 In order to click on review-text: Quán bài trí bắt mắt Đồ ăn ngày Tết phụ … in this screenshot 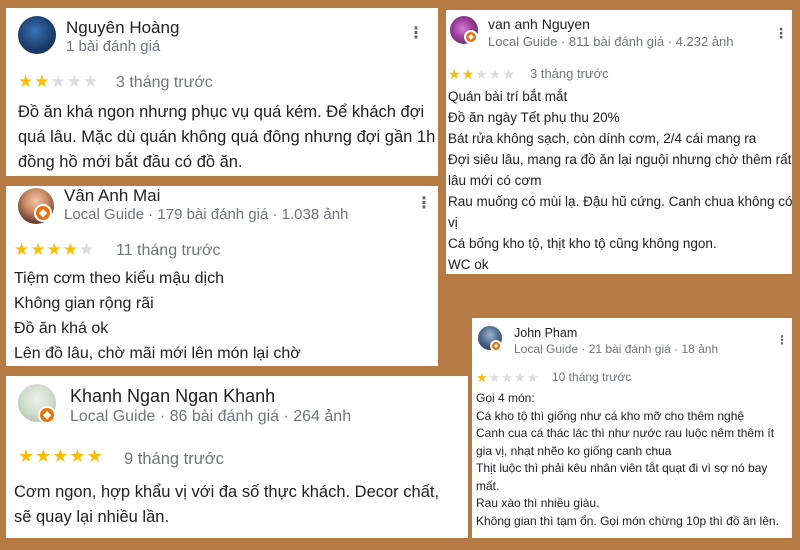, I will do `click(620, 180)`.